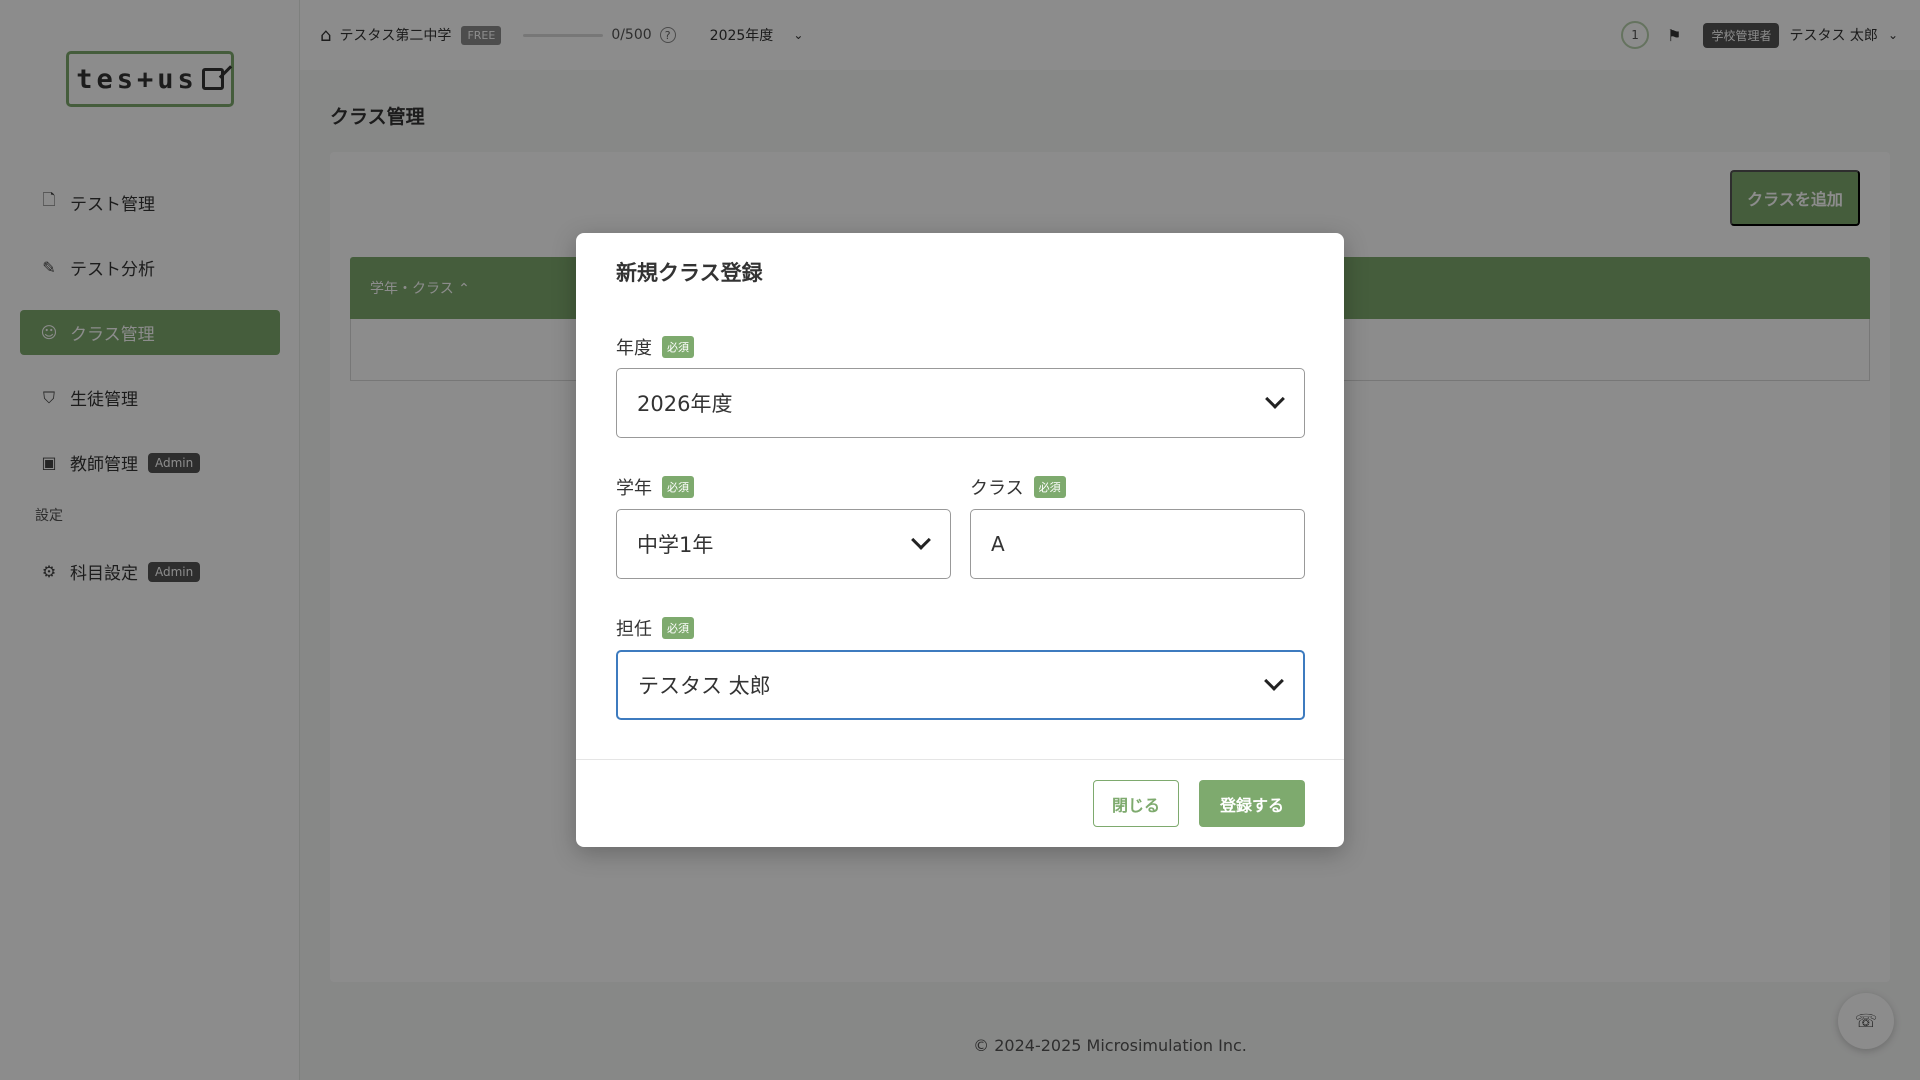  Describe the element at coordinates (960, 403) in the screenshot. I see `year-select: 2026年度` at that location.